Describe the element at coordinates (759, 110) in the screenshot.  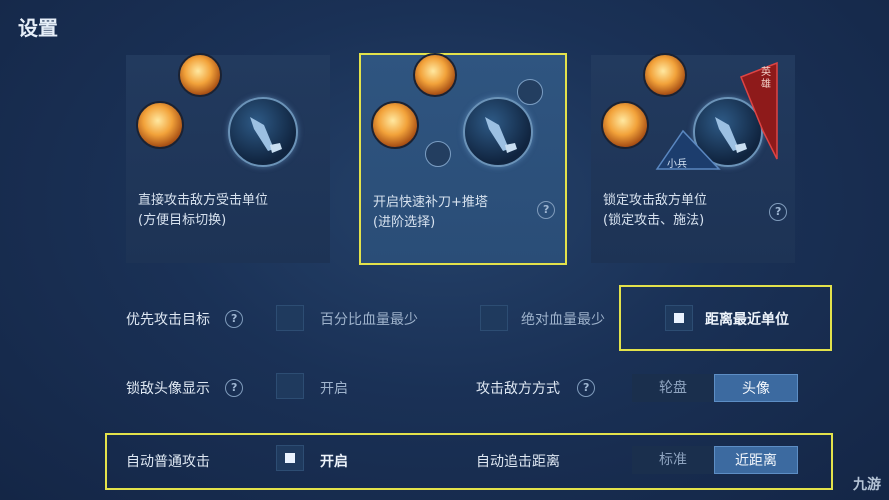
I see `hero-tag-icon` at that location.